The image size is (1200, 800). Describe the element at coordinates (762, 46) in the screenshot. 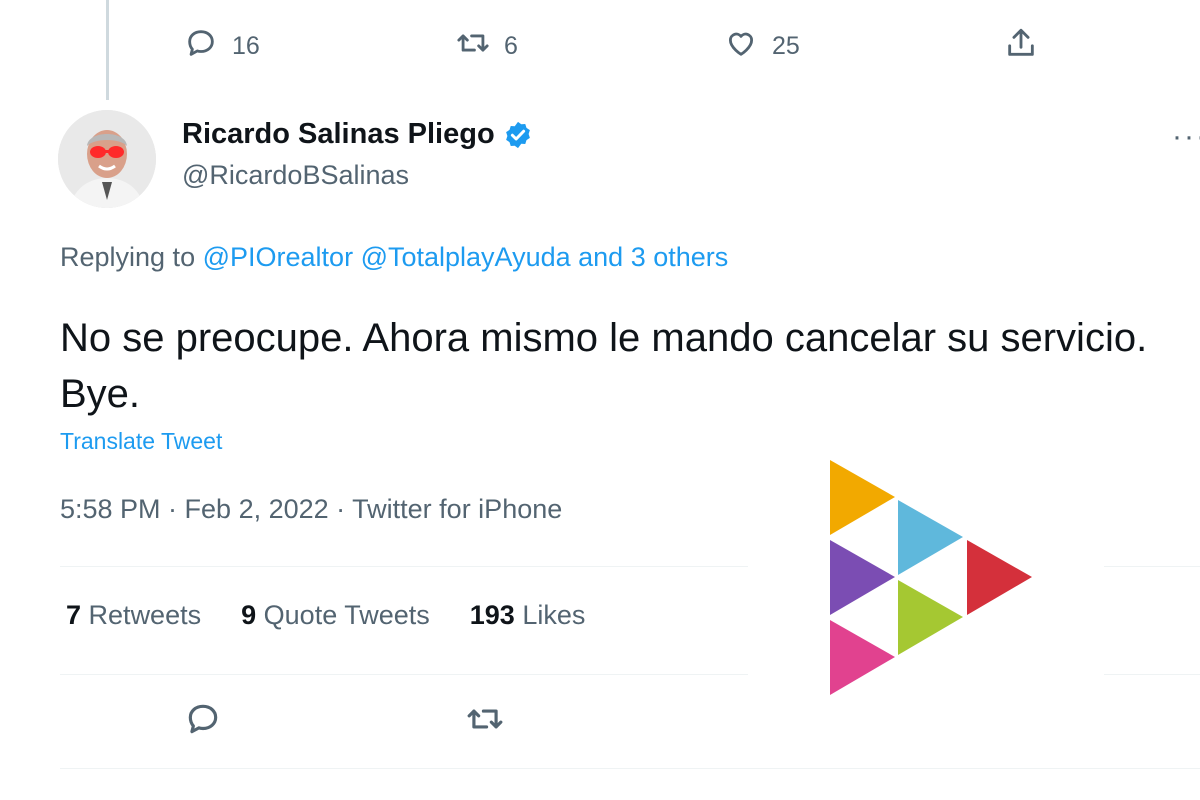

I see `like-action: 25` at that location.